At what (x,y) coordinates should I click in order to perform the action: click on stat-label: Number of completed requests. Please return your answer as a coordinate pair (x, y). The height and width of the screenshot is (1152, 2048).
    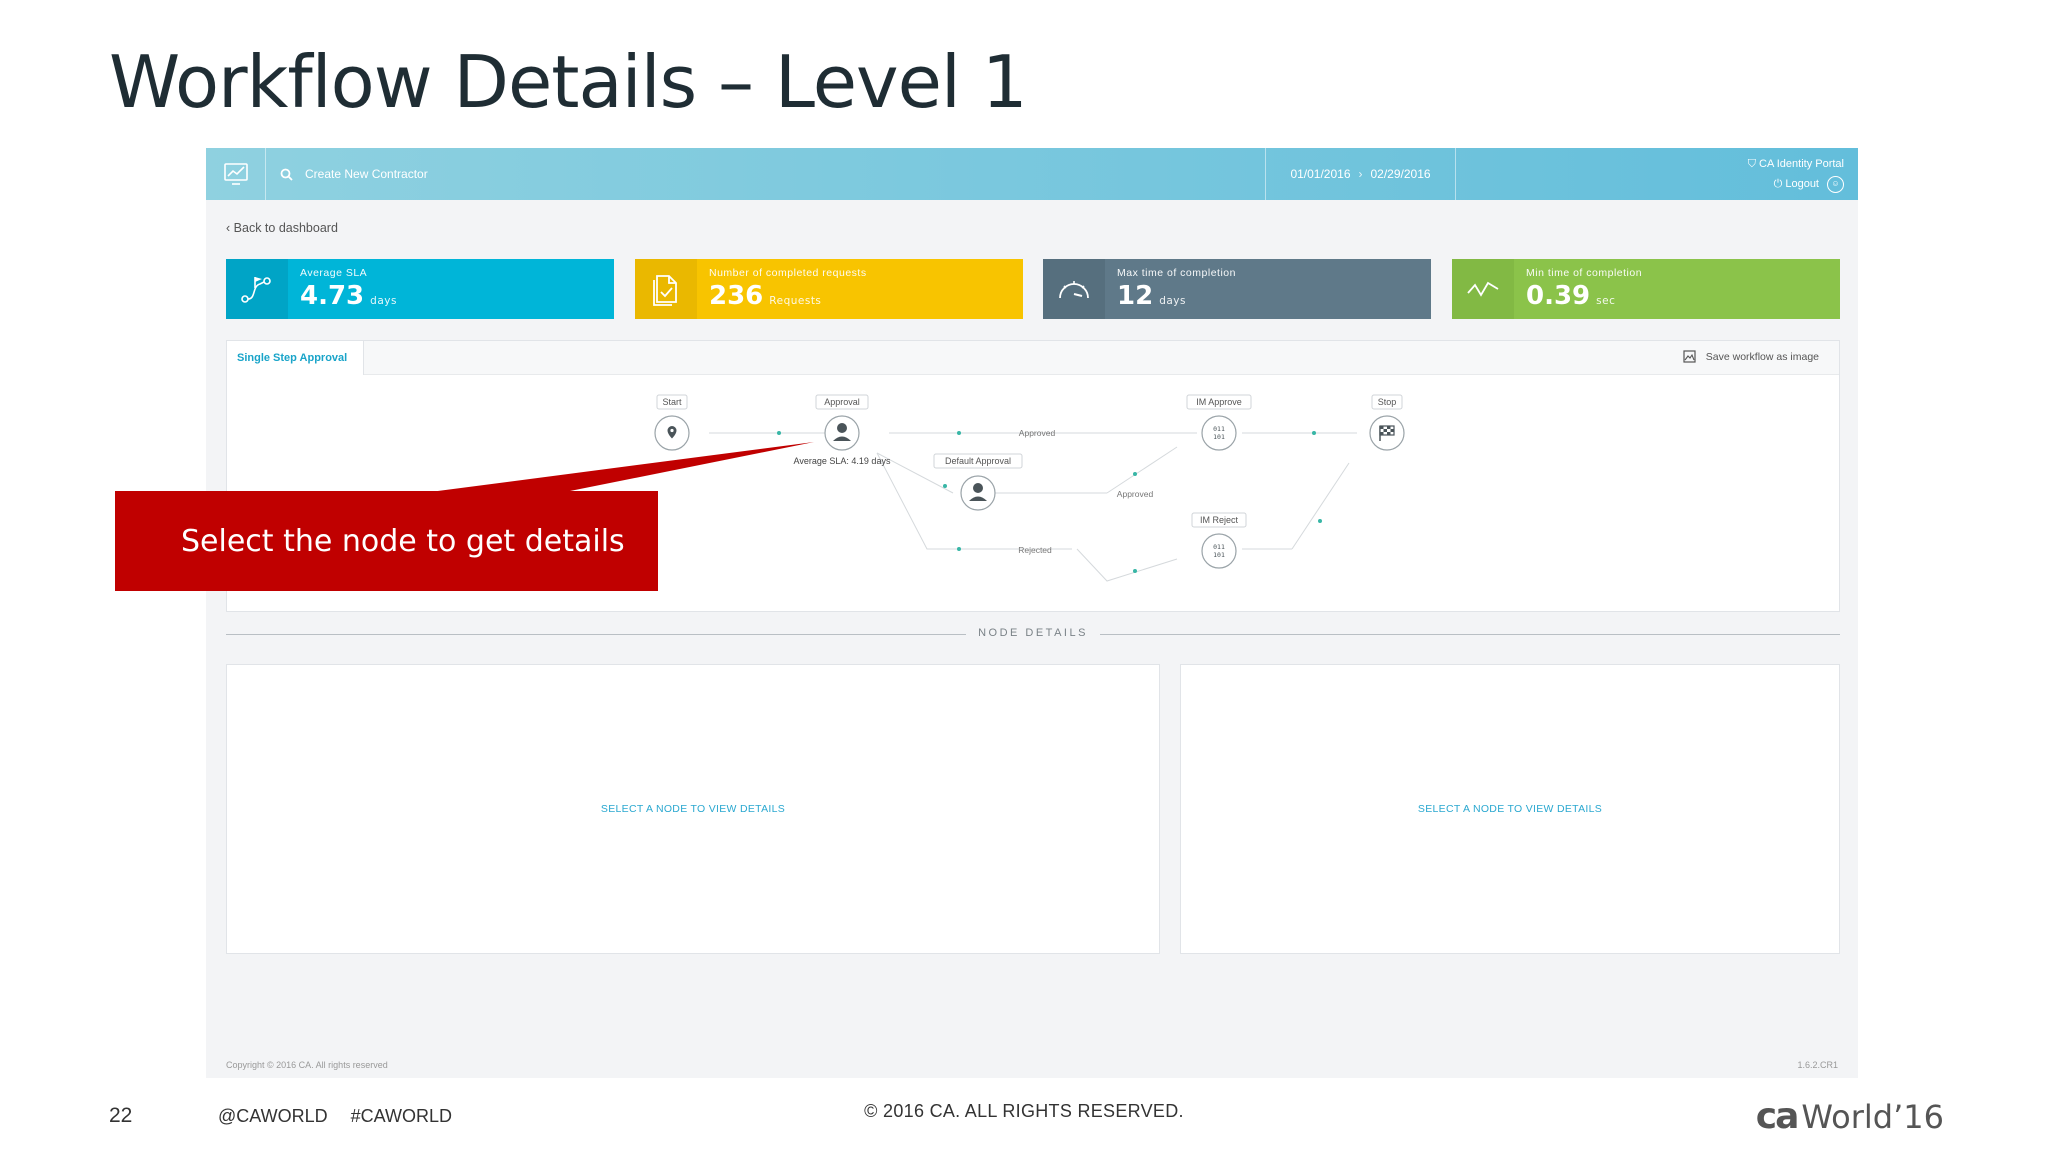
    Looking at the image, I should click on (788, 273).